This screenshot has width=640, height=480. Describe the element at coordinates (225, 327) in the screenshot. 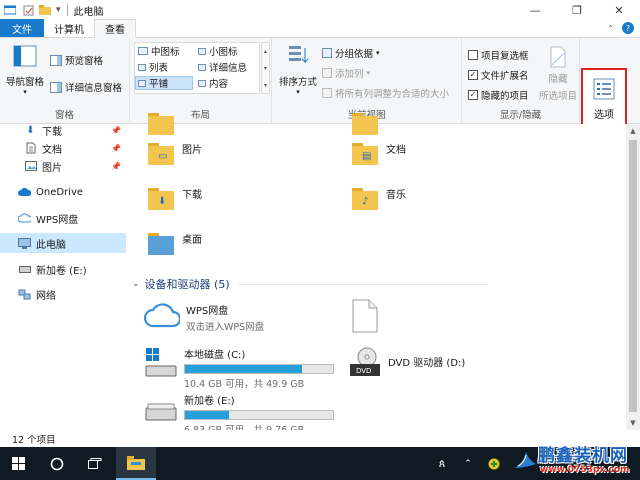

I see `drive-subtitle: 双击进入WPS网盘` at that location.